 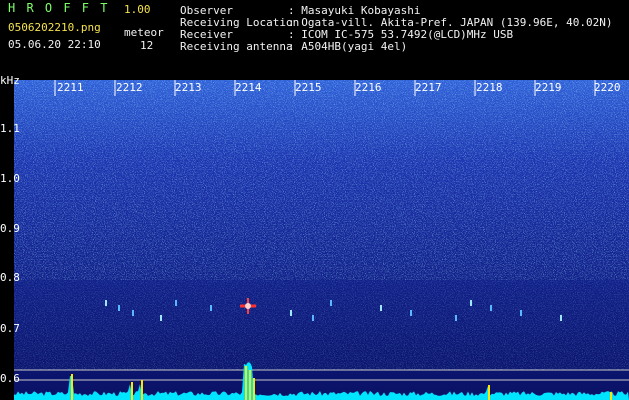 What do you see at coordinates (548, 87) in the screenshot?
I see `time-tick-label: 2219` at bounding box center [548, 87].